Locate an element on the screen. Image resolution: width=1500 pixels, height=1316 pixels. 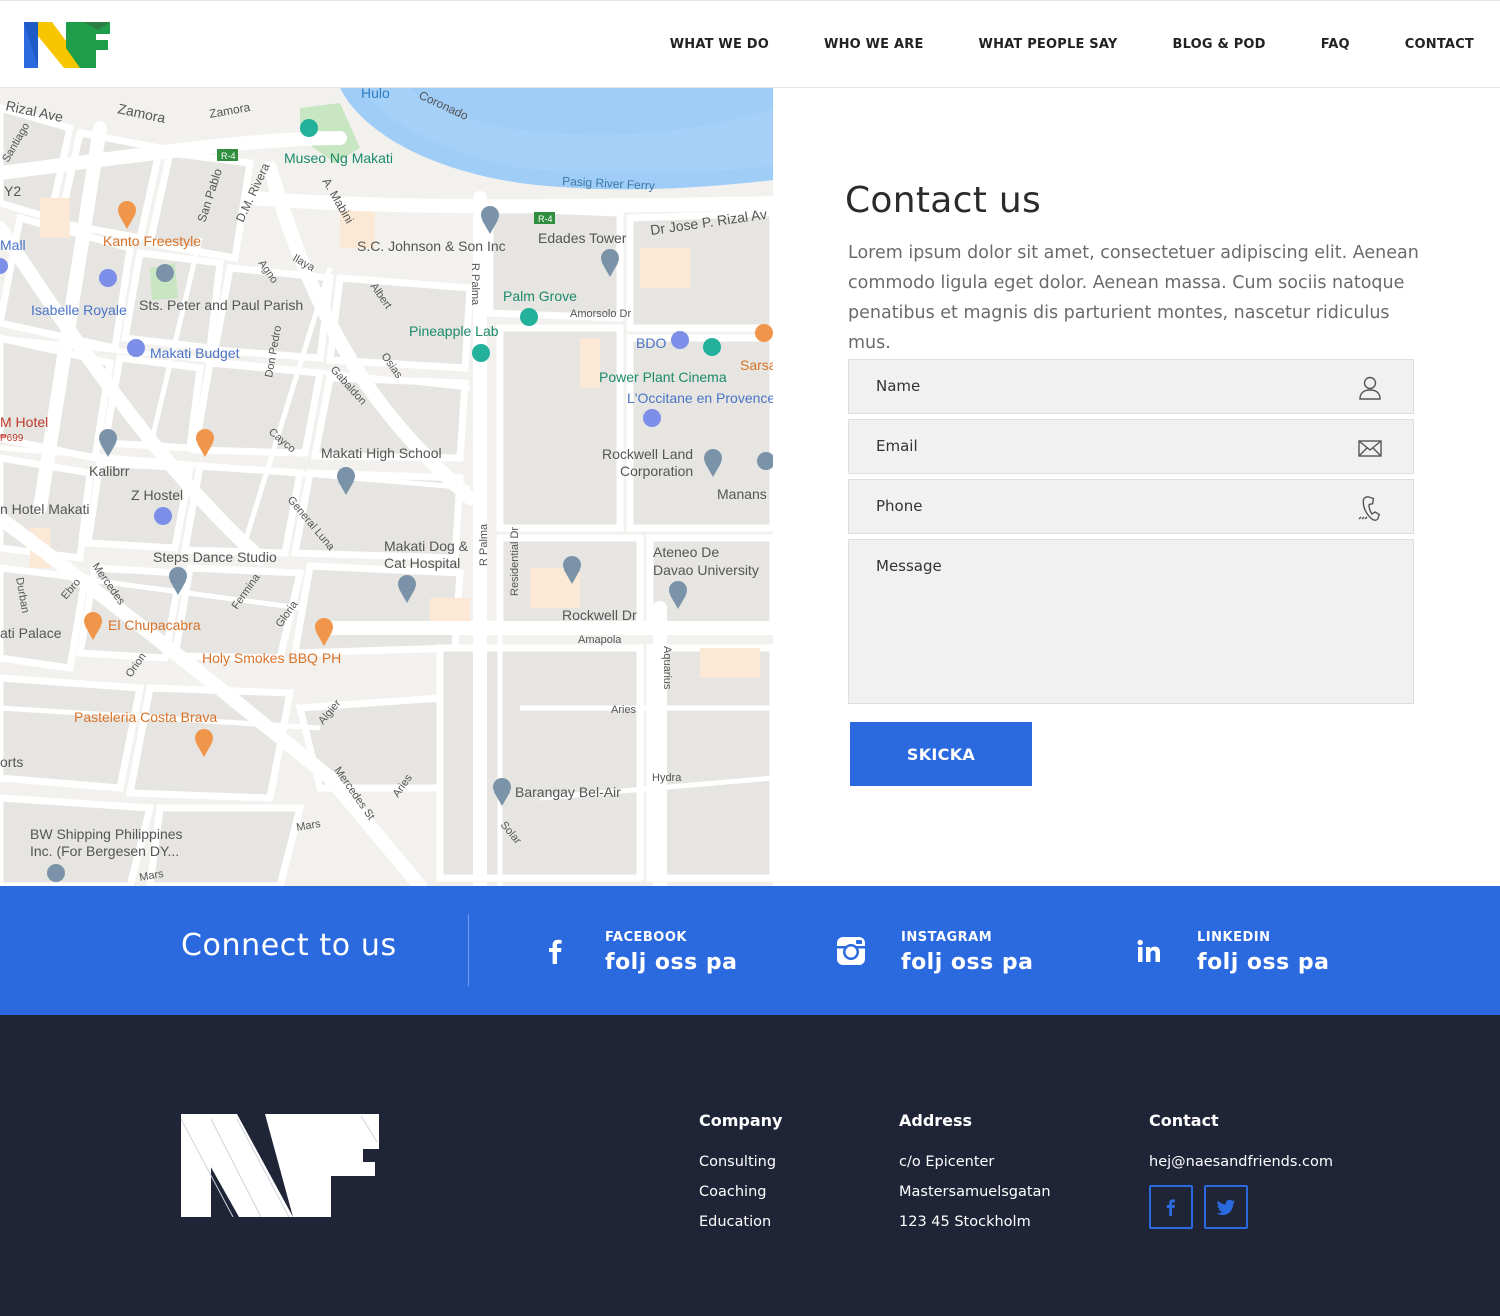
nav-what-we-do: WHAT WE DO is located at coordinates (719, 44).